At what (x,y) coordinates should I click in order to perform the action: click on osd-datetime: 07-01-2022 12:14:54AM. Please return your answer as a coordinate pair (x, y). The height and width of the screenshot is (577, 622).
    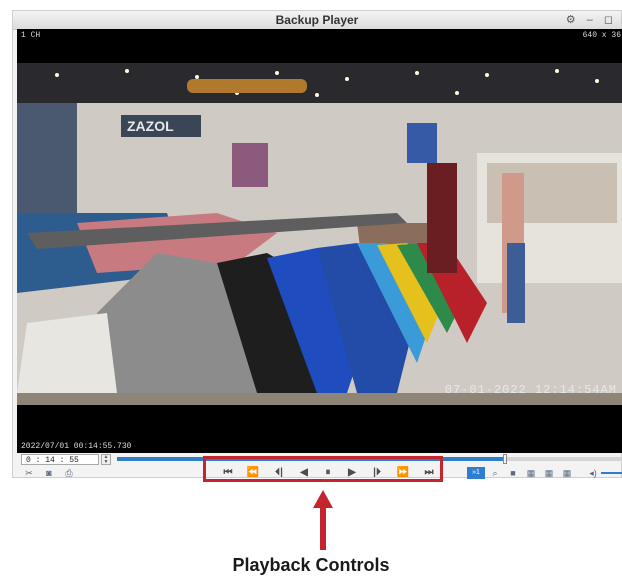
    Looking at the image, I should click on (530, 390).